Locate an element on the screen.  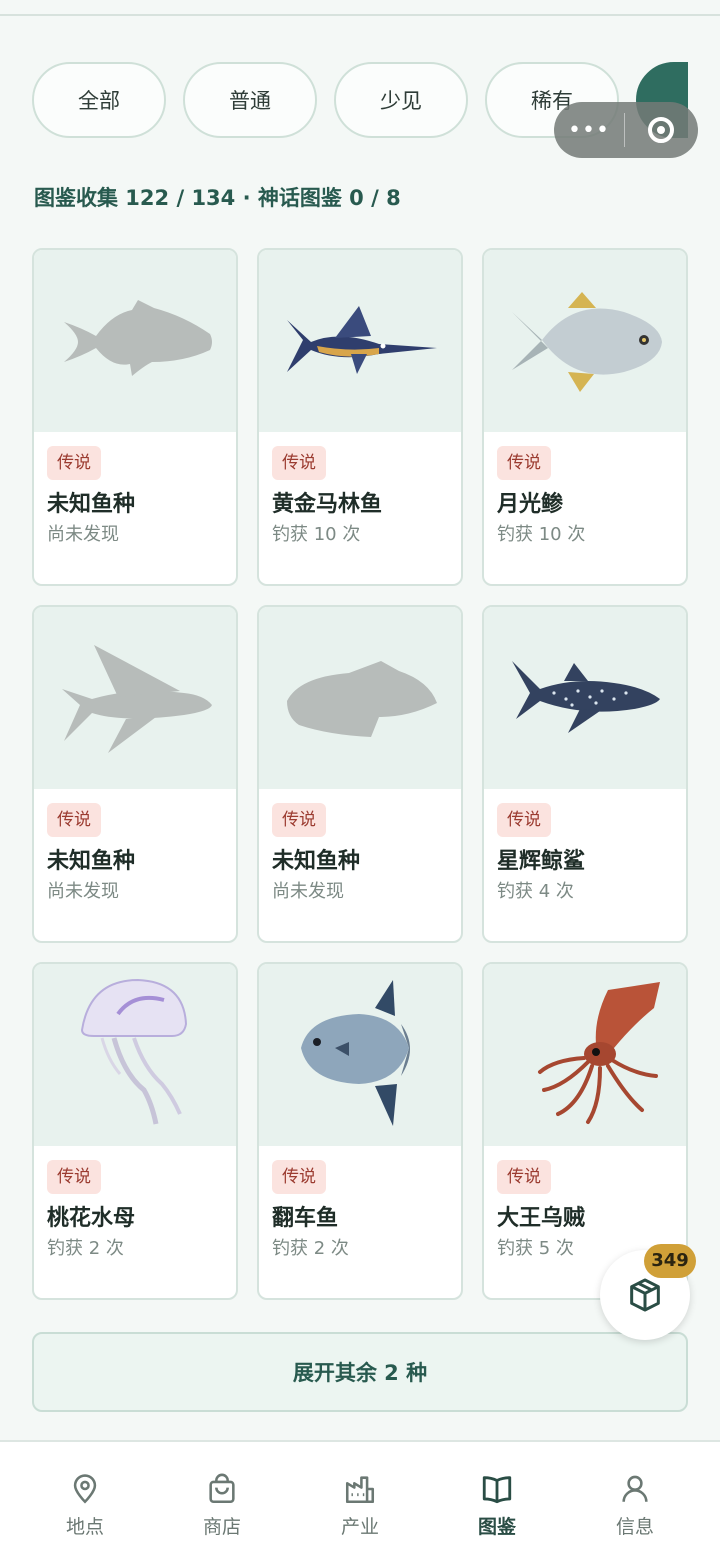
tab-label: 产业 is located at coordinates (359, 1527).